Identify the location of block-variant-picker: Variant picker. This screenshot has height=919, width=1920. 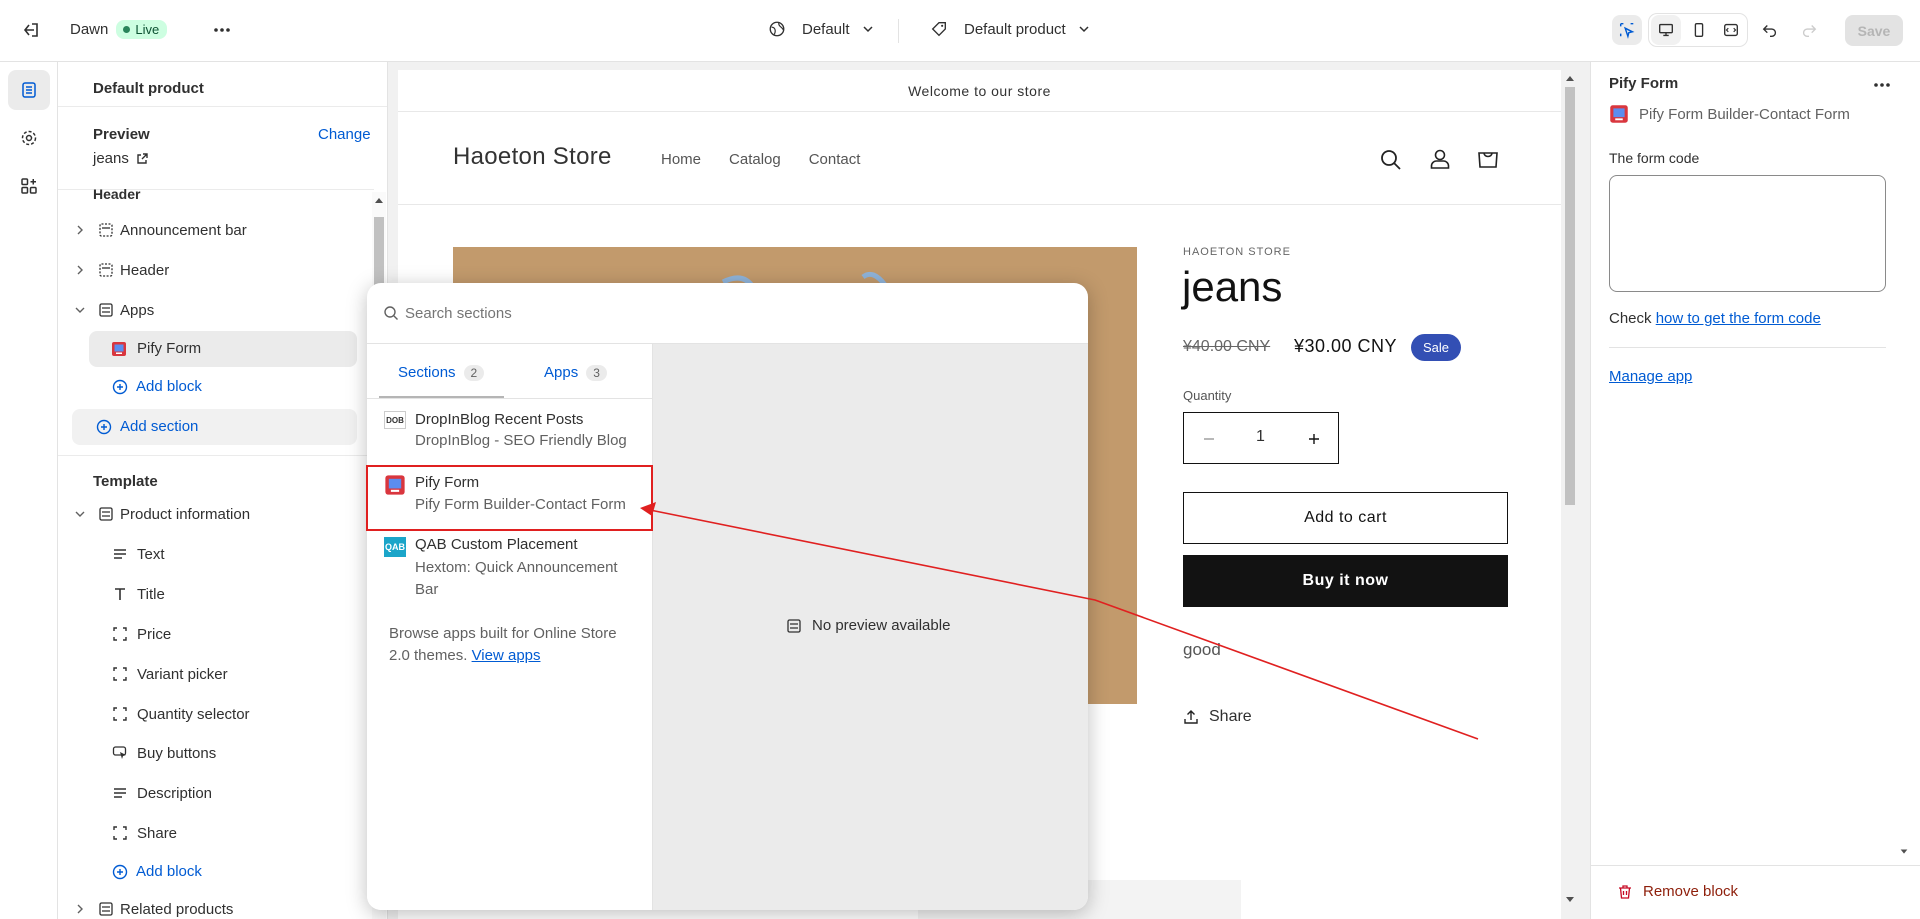
(208, 674).